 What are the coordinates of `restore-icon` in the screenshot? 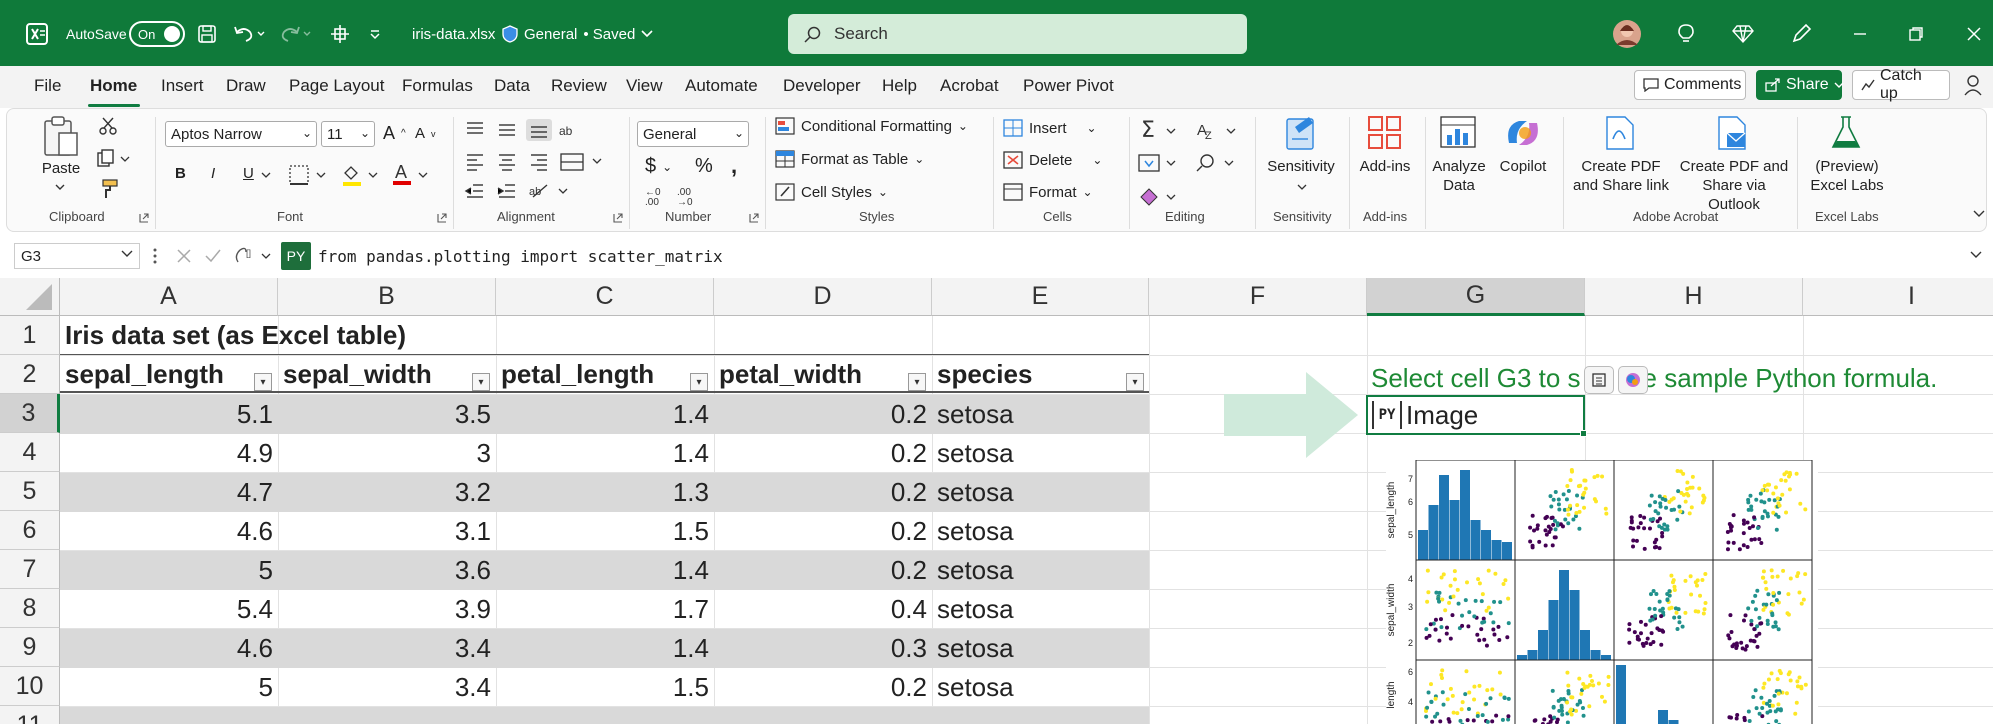 It's located at (1916, 34).